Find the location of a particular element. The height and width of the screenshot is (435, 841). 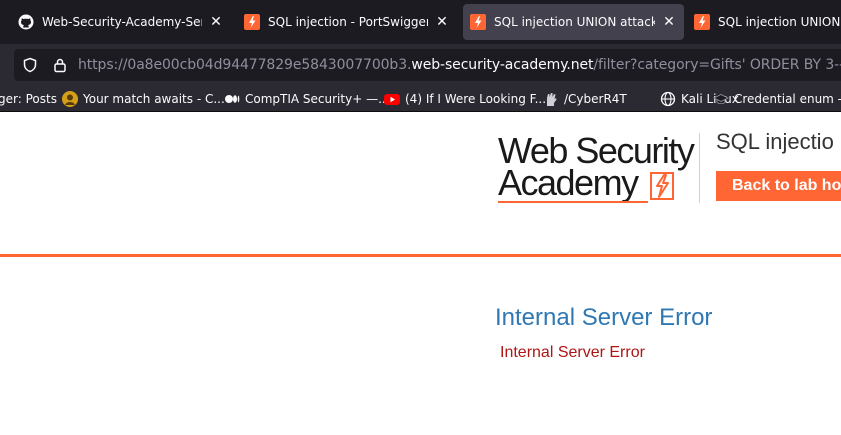

bookmark-item: ger: Posts is located at coordinates (28, 99).